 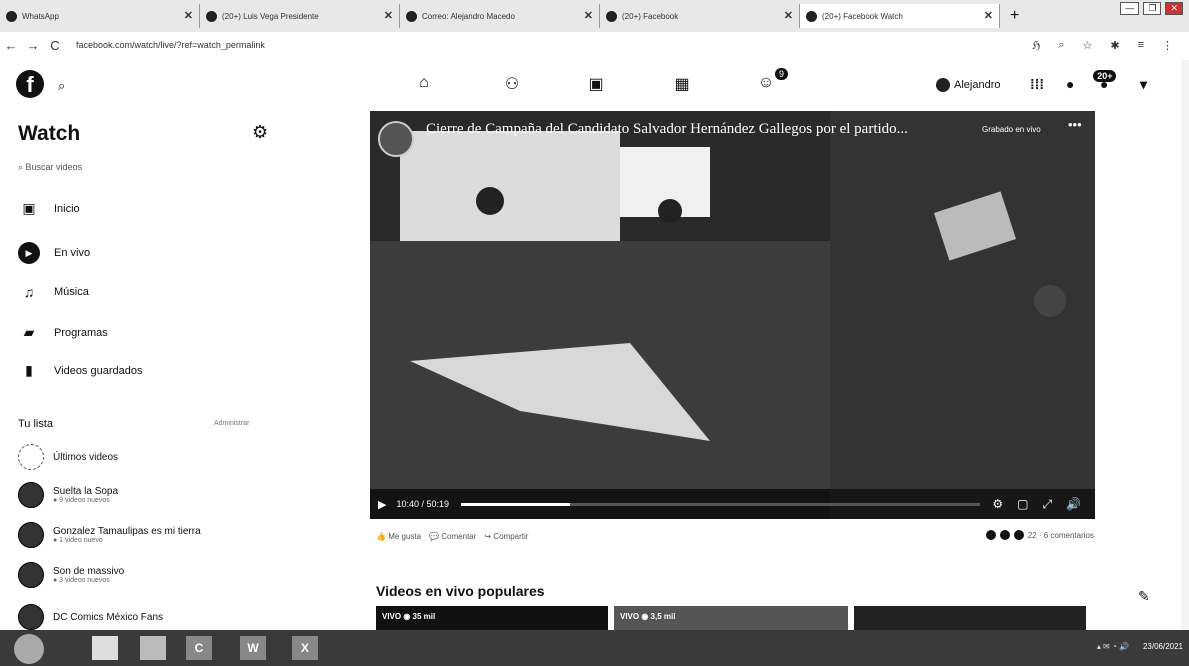 I want to click on reload-icon: C, so click(x=55, y=45).